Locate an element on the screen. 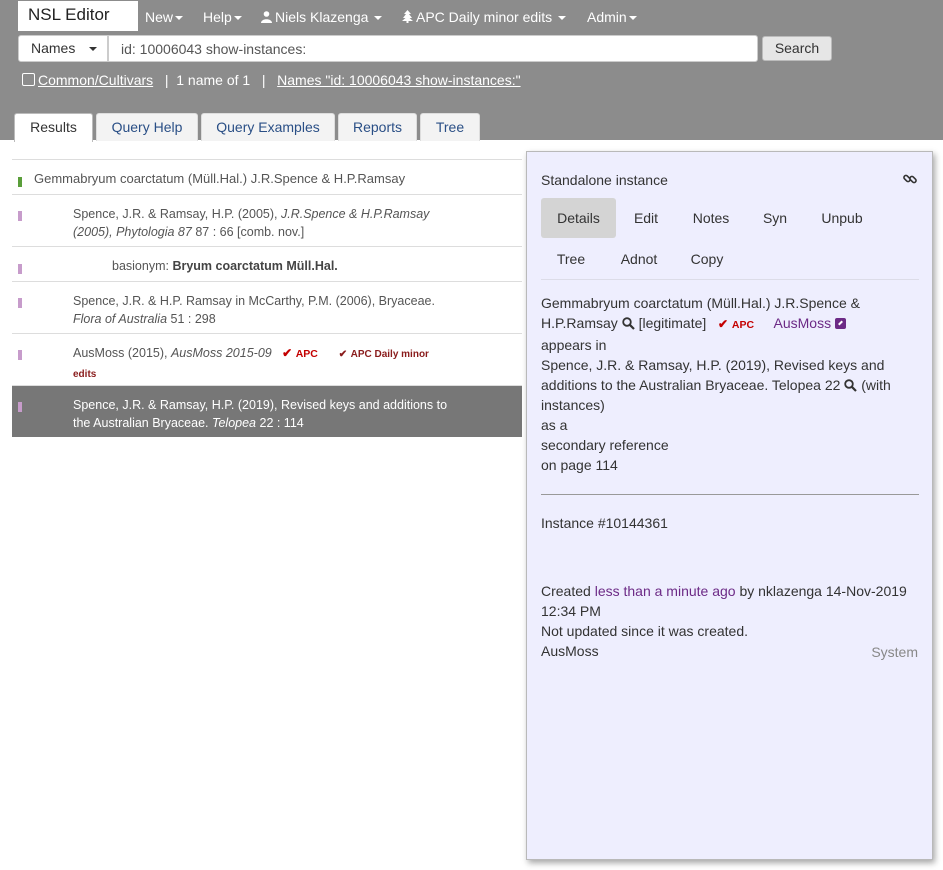 This screenshot has height=870, width=943. menu-new: New is located at coordinates (164, 17).